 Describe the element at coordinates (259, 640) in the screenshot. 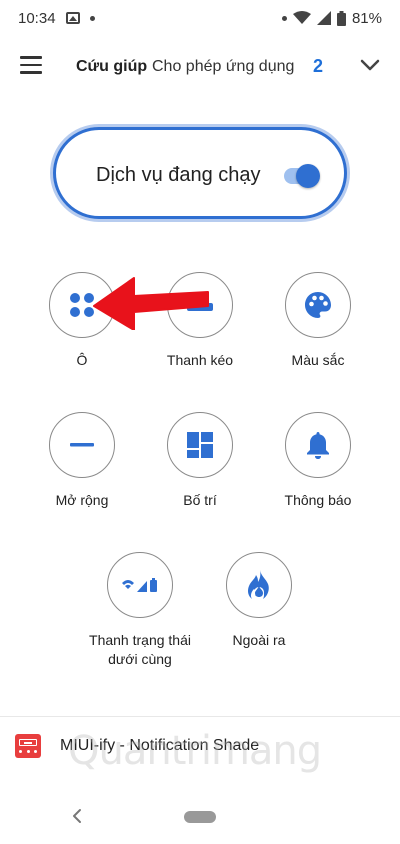

I see `option-other-label: Ngoài ra` at that location.